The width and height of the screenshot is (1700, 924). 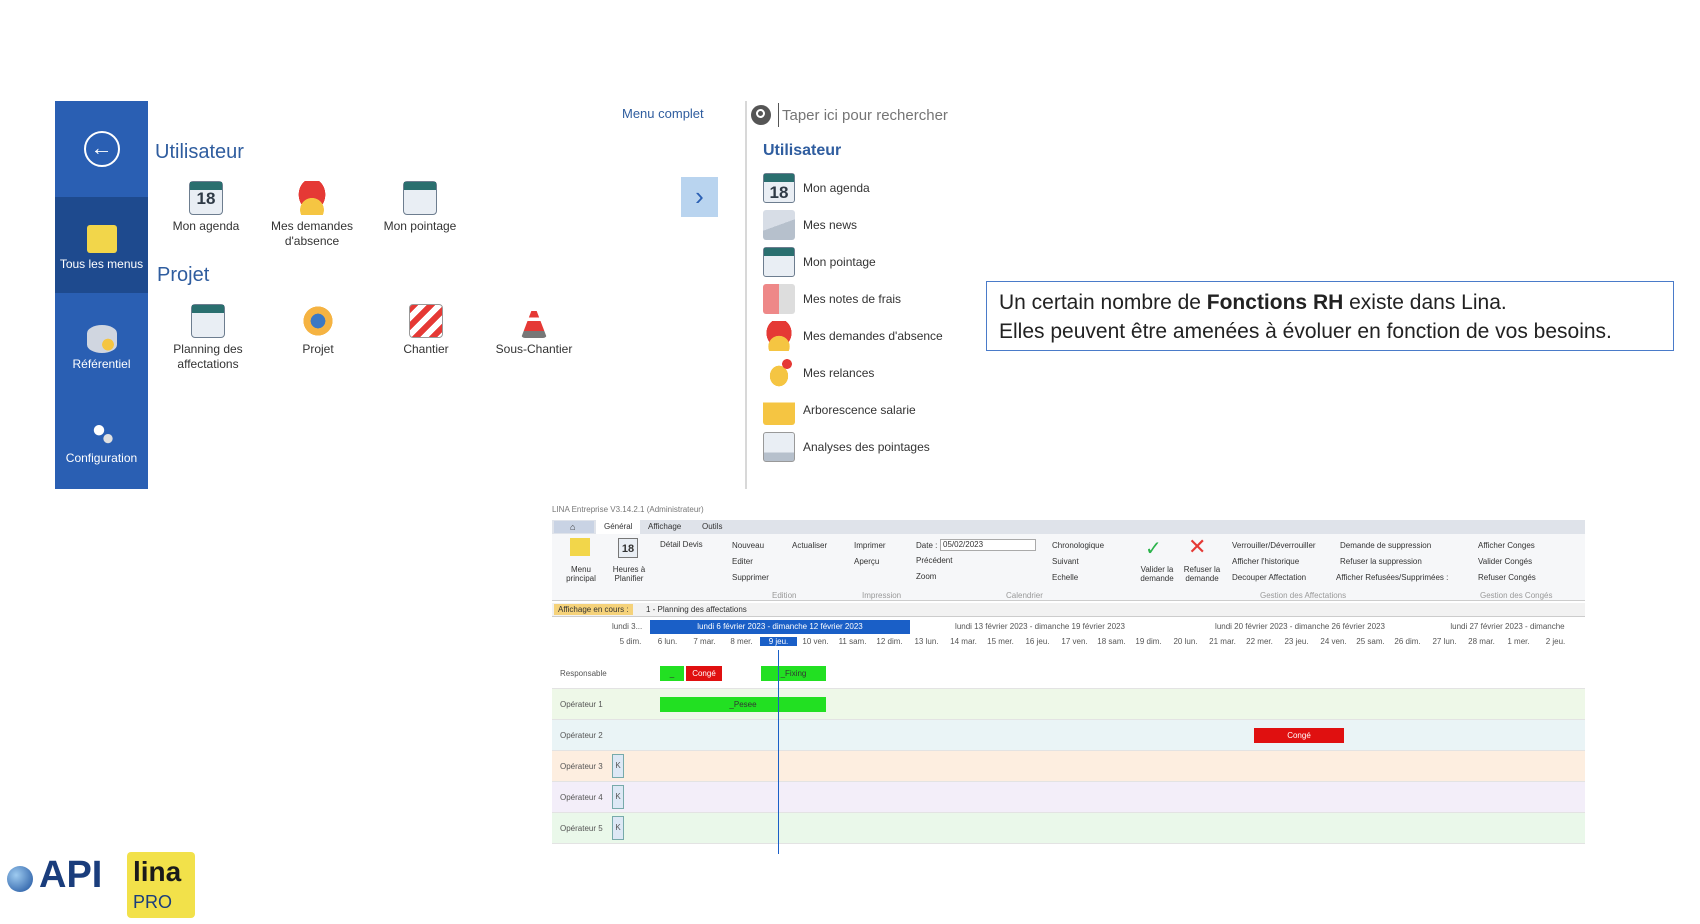 What do you see at coordinates (988, 545) in the screenshot?
I see `date-input: 05/02/2023` at bounding box center [988, 545].